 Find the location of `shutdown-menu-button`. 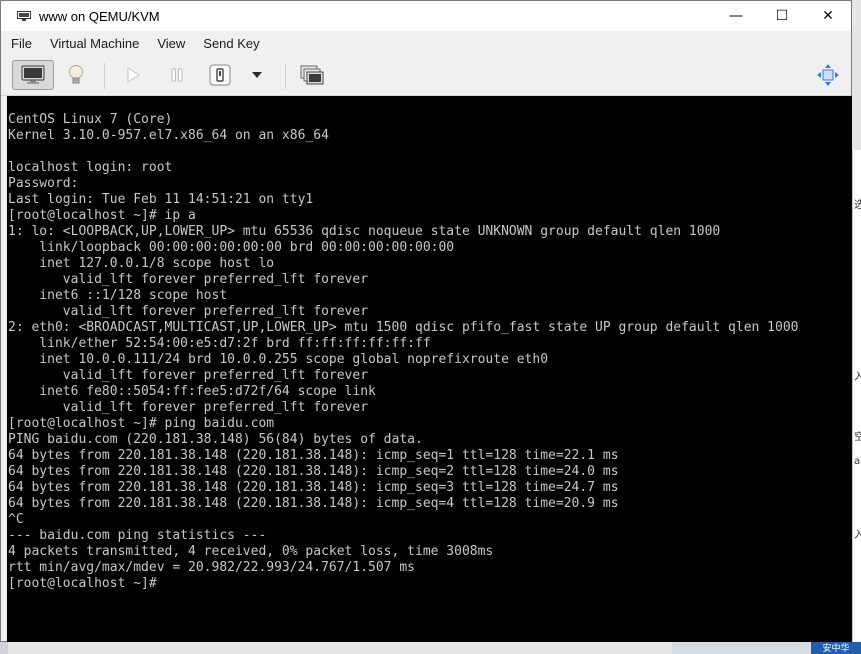

shutdown-menu-button is located at coordinates (257, 75).